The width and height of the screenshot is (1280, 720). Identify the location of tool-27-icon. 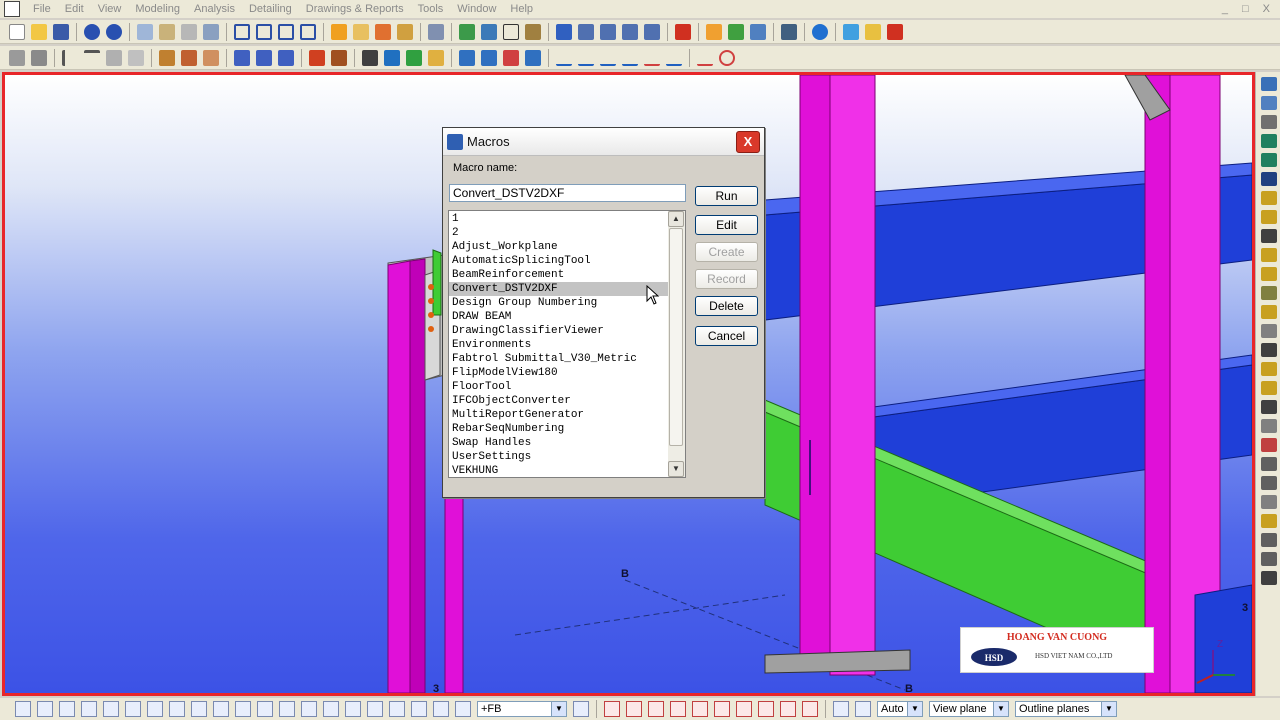
(1268, 578).